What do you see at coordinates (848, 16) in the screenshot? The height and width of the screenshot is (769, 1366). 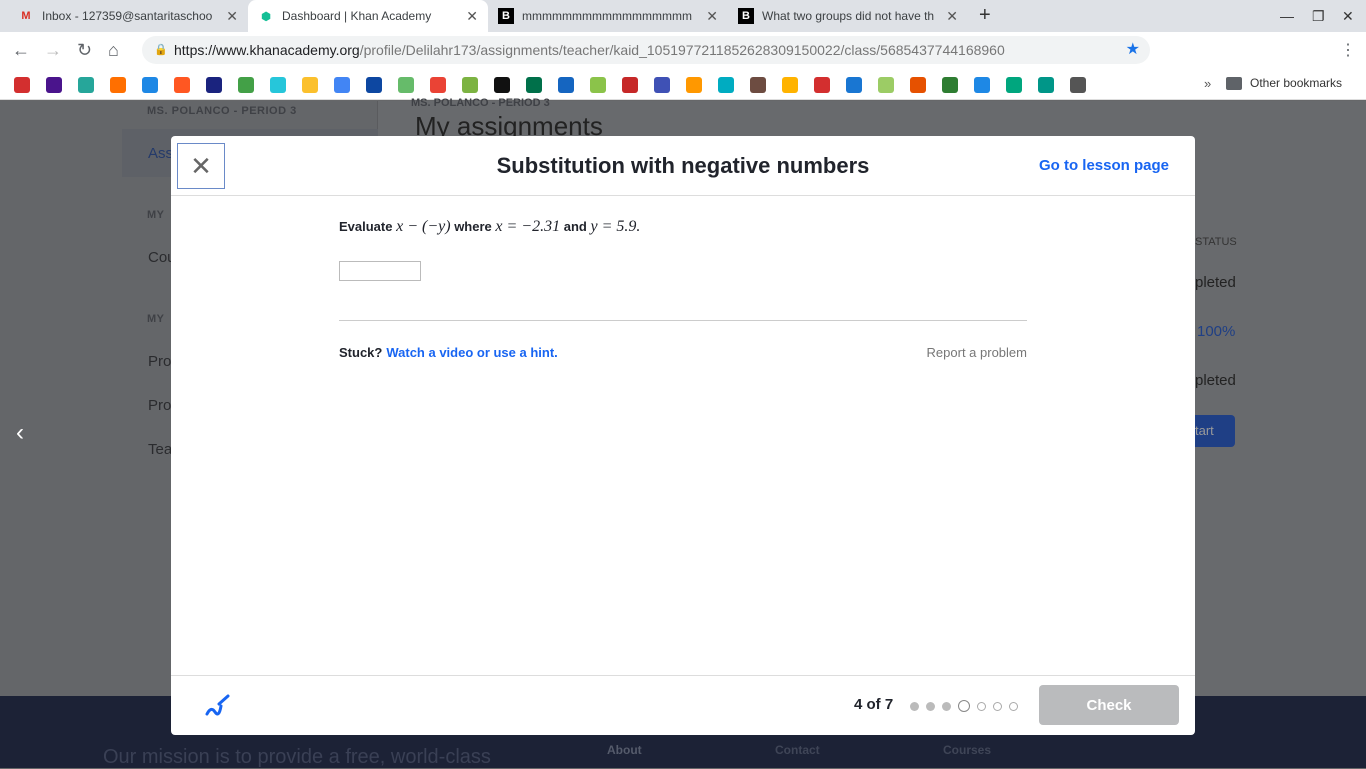 I see `tab-brainly-2: B What two groups did not have th ✕` at bounding box center [848, 16].